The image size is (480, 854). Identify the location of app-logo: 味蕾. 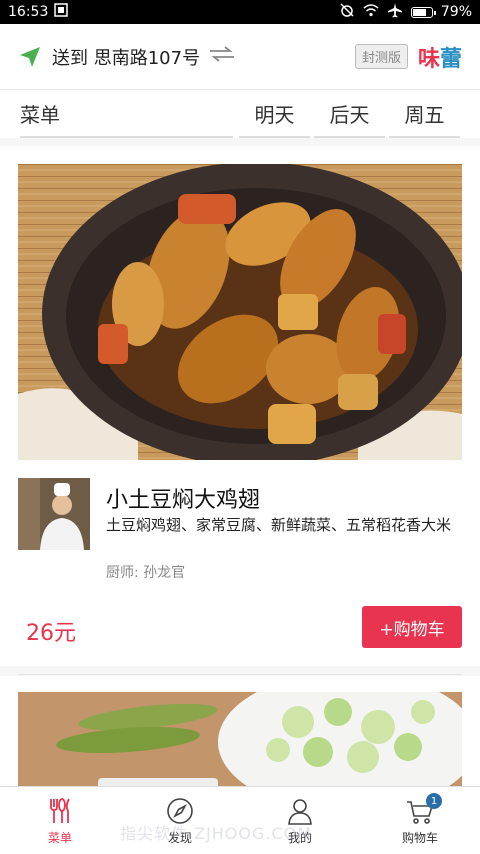
(440, 57).